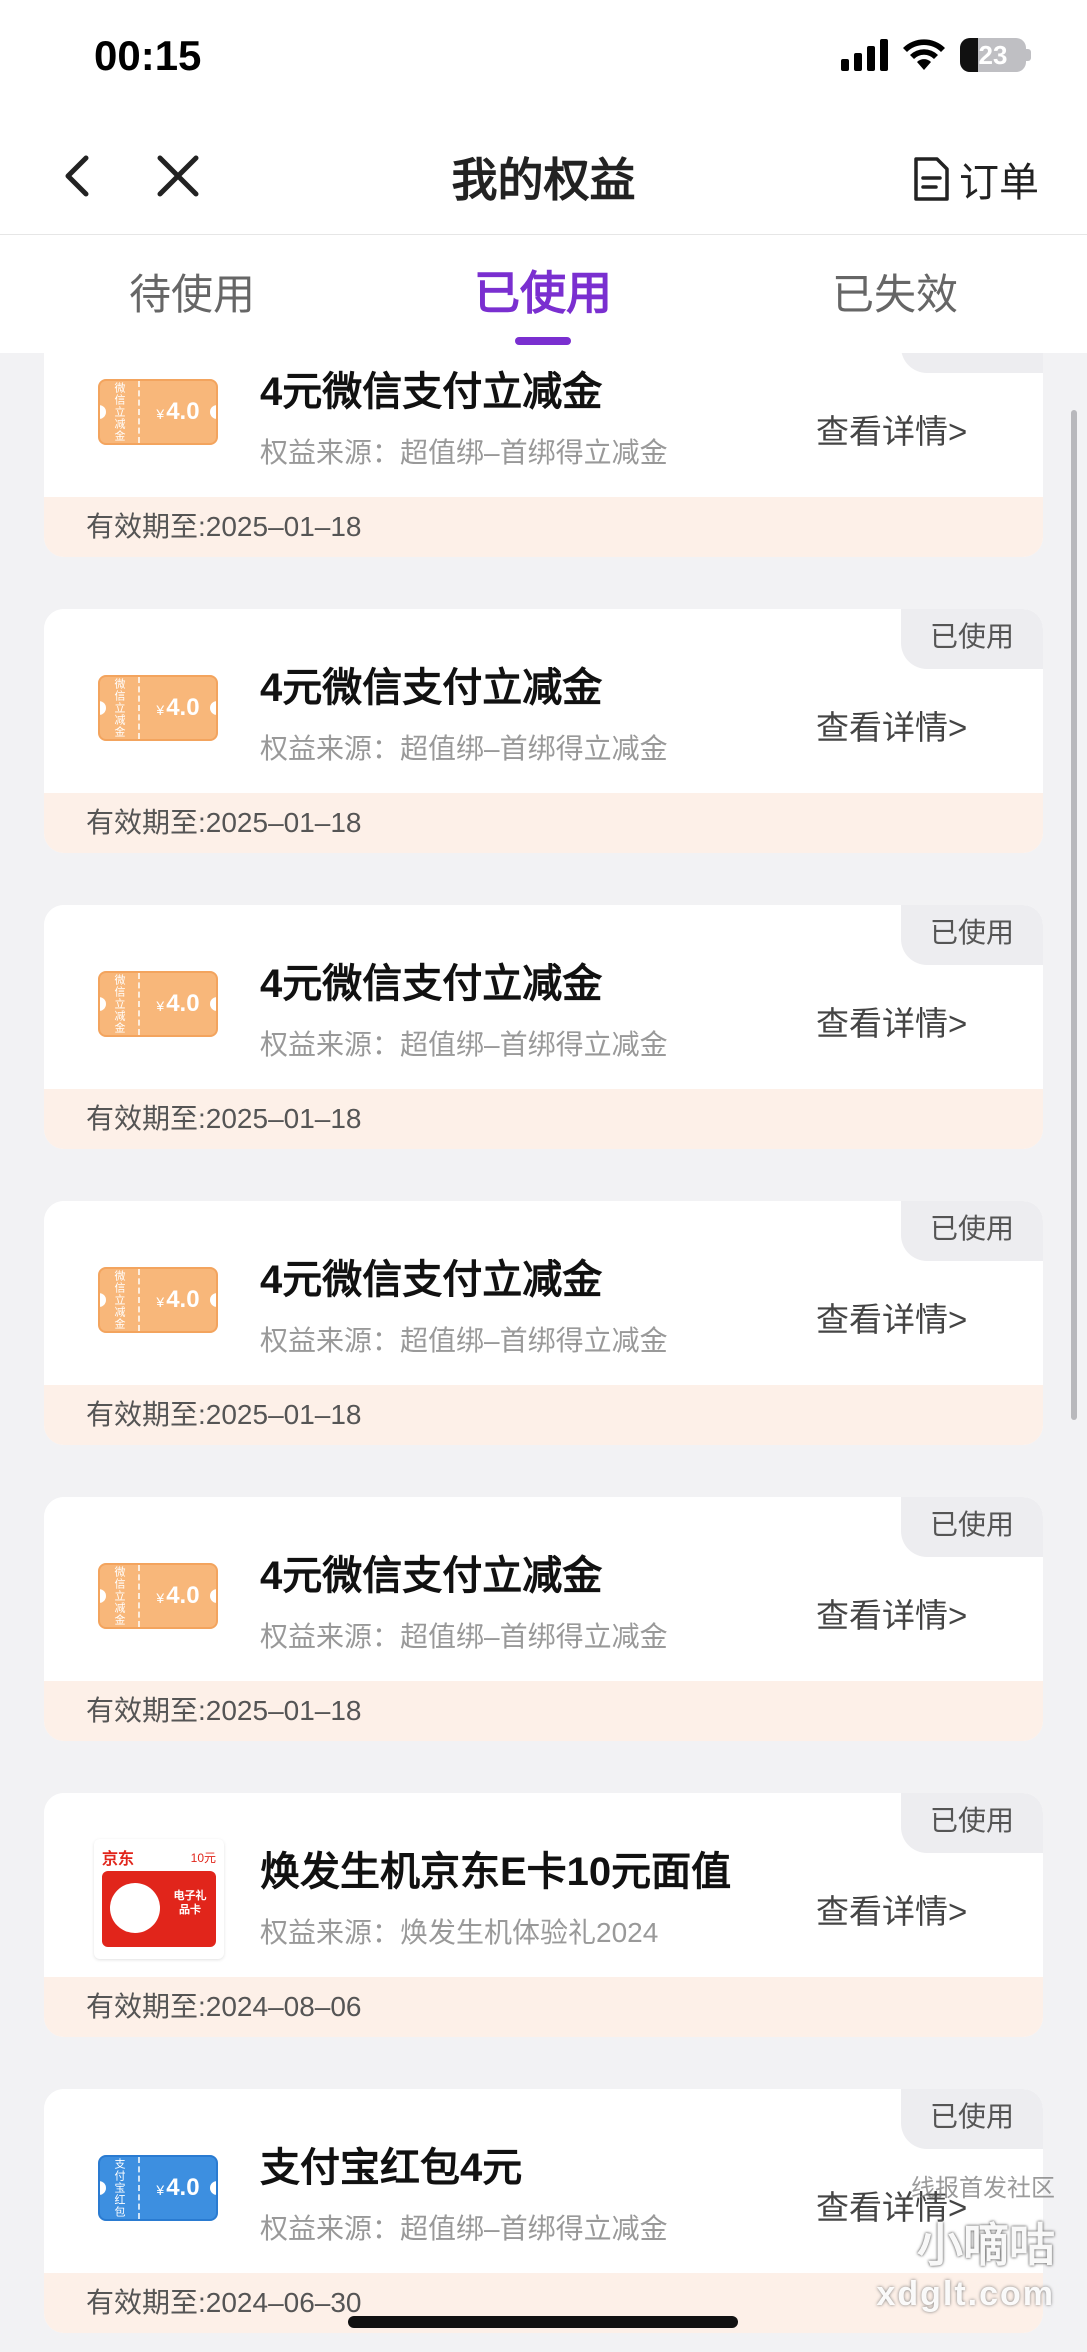 The width and height of the screenshot is (1087, 2352). I want to click on status-icons: 23, so click(936, 55).